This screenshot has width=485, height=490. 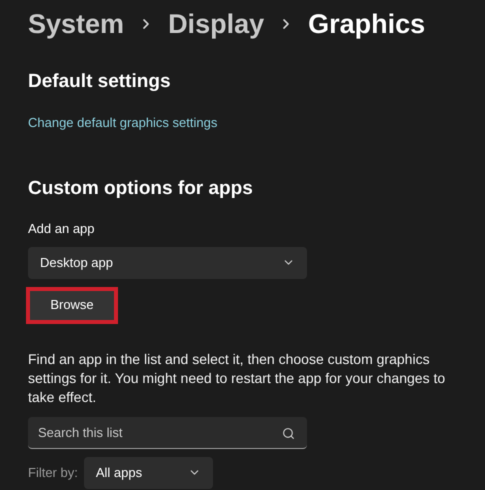 What do you see at coordinates (367, 24) in the screenshot?
I see `breadcrumb-item: Graphics` at bounding box center [367, 24].